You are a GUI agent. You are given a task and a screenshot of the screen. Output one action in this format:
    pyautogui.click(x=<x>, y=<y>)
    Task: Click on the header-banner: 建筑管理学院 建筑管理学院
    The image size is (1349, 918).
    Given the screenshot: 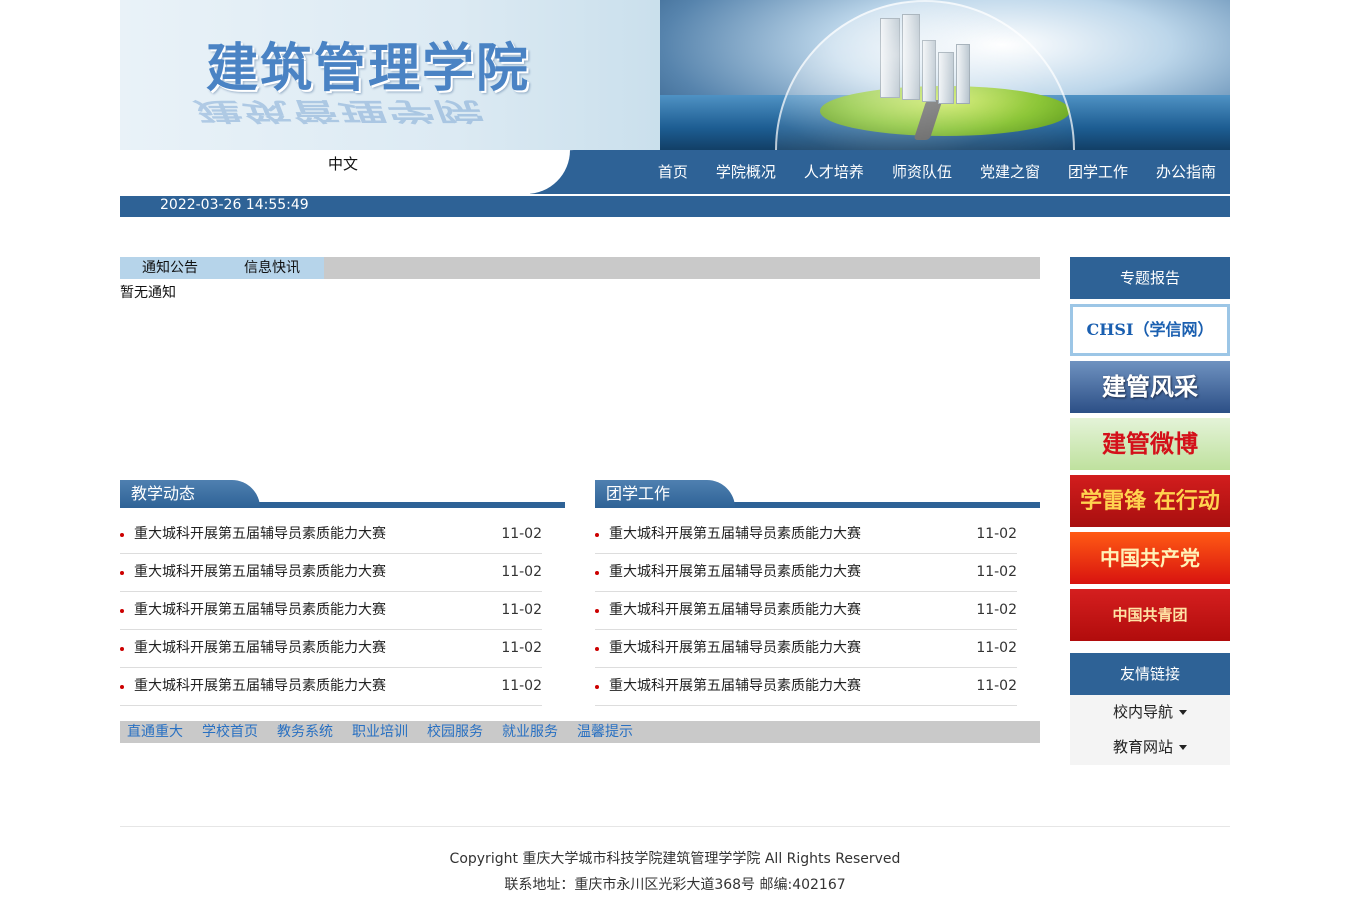 What is the action you would take?
    pyautogui.click(x=675, y=75)
    